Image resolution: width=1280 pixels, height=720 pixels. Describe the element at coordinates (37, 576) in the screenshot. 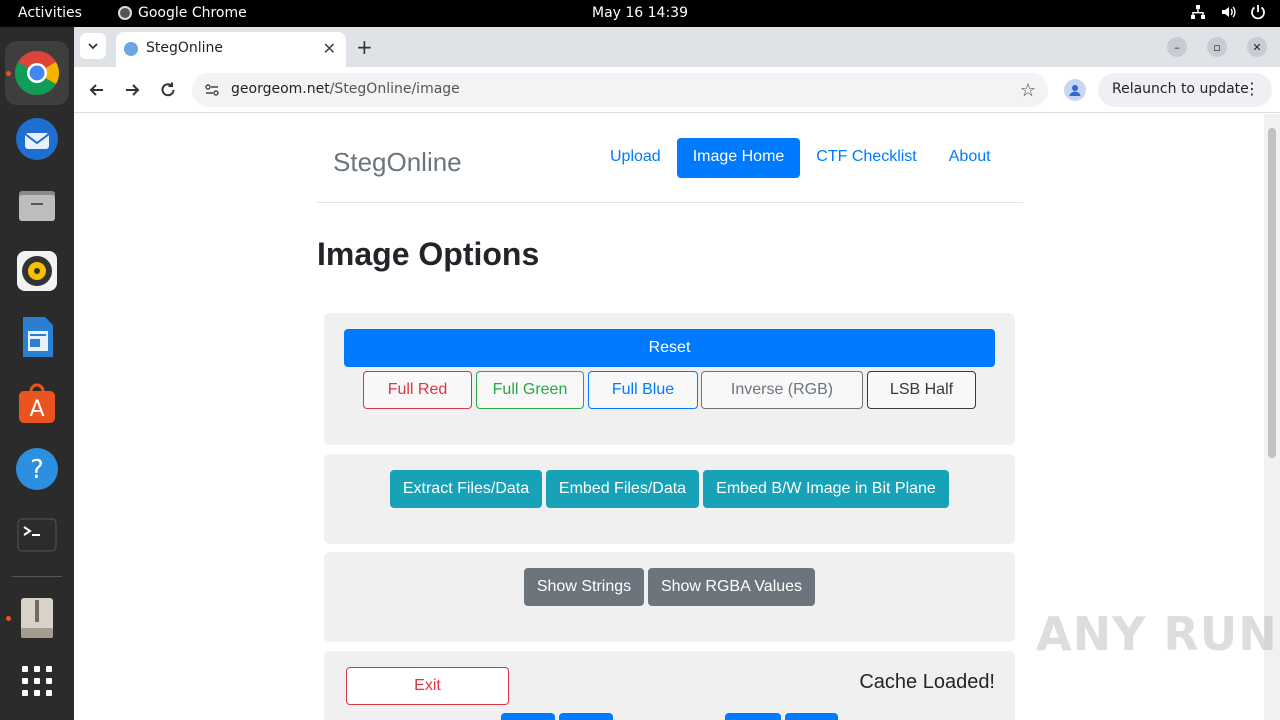

I see `dock-separator` at that location.